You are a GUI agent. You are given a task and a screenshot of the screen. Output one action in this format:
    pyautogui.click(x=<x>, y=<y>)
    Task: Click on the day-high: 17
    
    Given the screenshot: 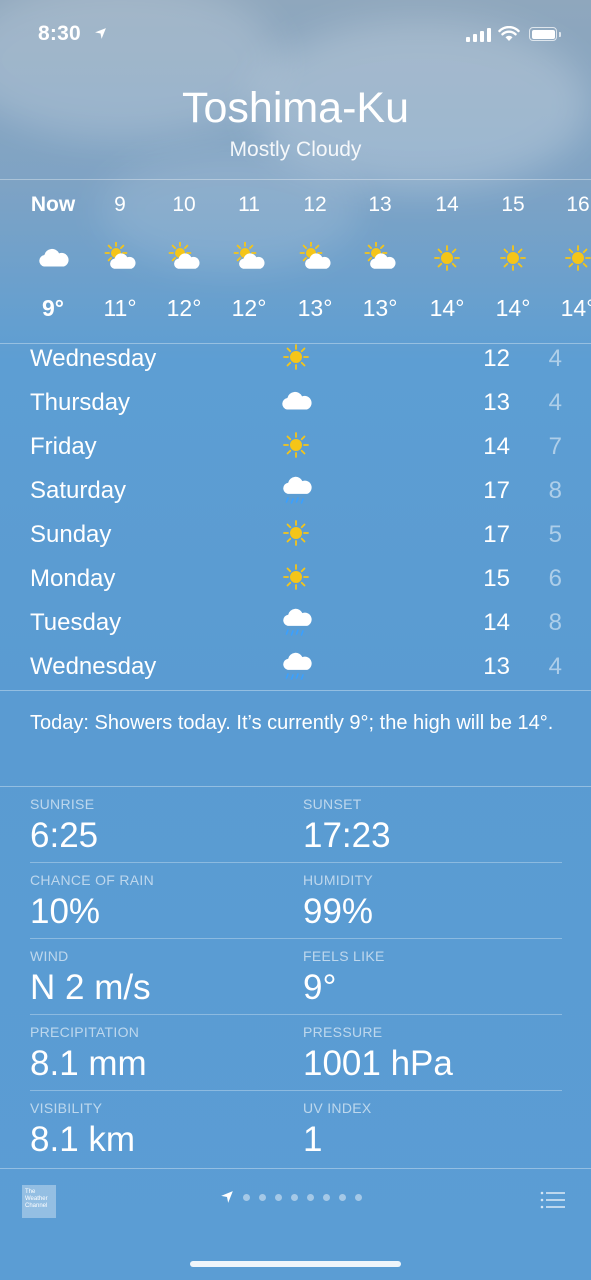 What is the action you would take?
    pyautogui.click(x=496, y=490)
    